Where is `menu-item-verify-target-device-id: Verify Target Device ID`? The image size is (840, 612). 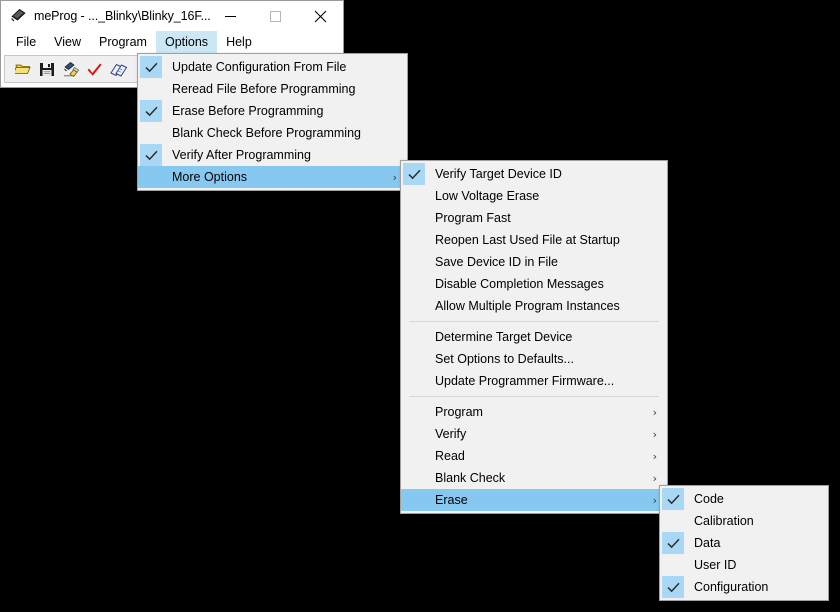
menu-item-verify-target-device-id: Verify Target Device ID is located at coordinates (534, 174).